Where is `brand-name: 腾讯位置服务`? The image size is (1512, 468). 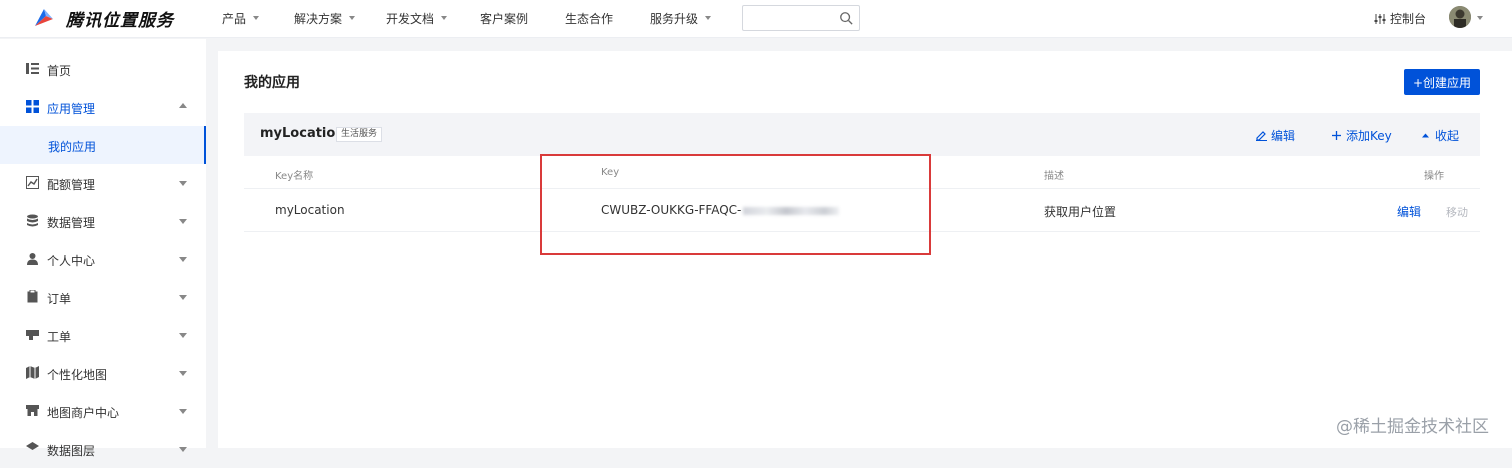 brand-name: 腾讯位置服务 is located at coordinates (120, 20).